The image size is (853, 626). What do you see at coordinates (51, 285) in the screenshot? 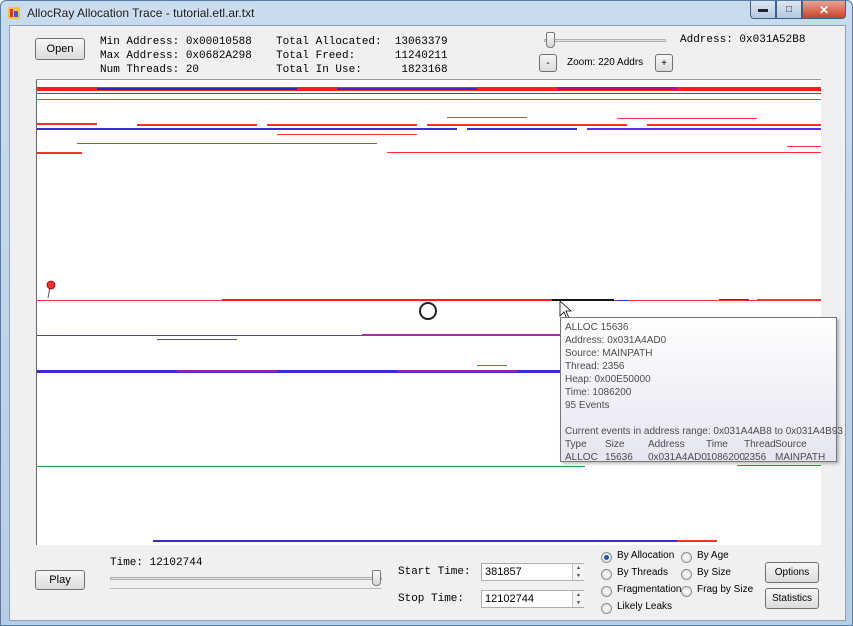
I see `marker-pin-icon` at bounding box center [51, 285].